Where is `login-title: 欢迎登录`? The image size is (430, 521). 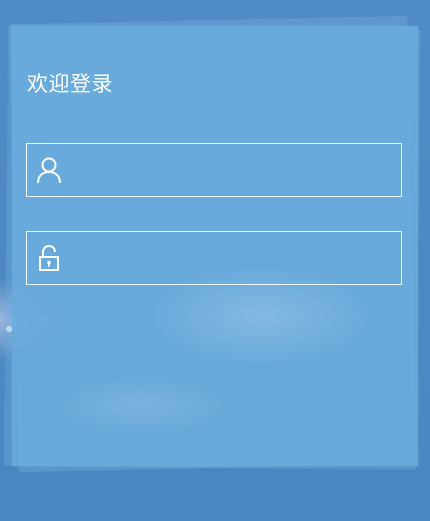 login-title: 欢迎登录 is located at coordinates (70, 84).